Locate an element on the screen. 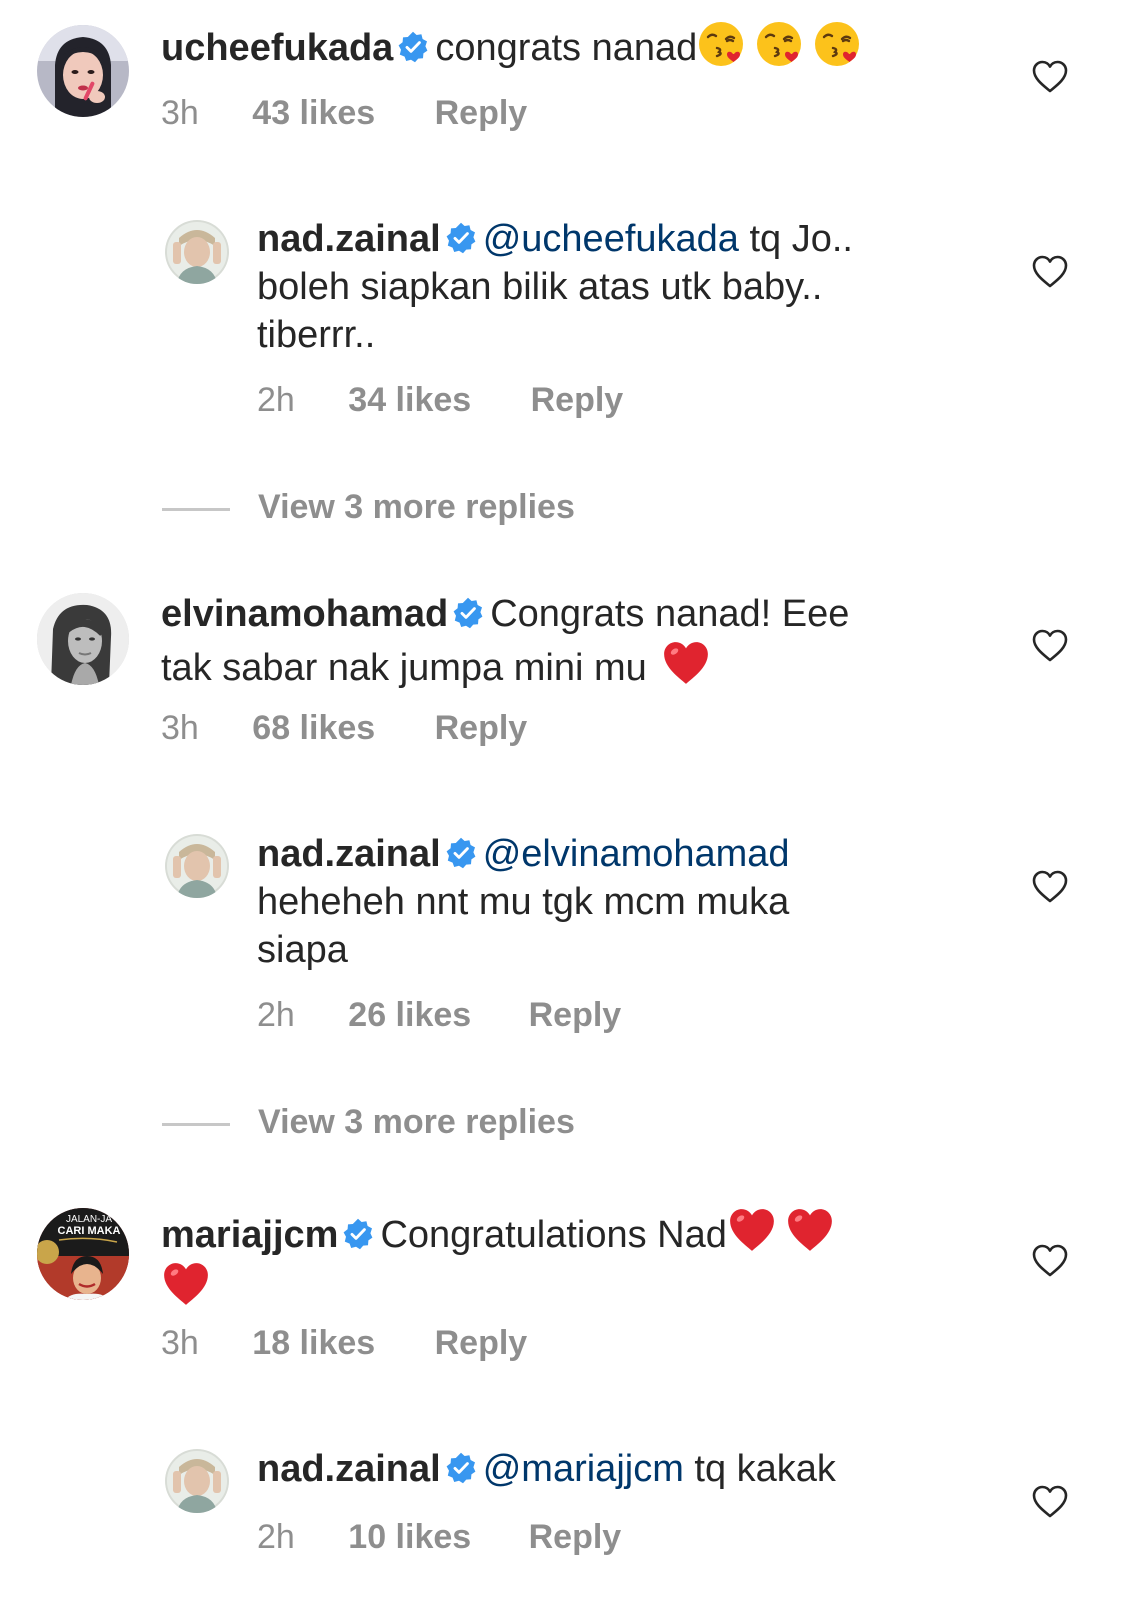 This screenshot has width=1125, height=1621. username: ucheefukada is located at coordinates (277, 48).